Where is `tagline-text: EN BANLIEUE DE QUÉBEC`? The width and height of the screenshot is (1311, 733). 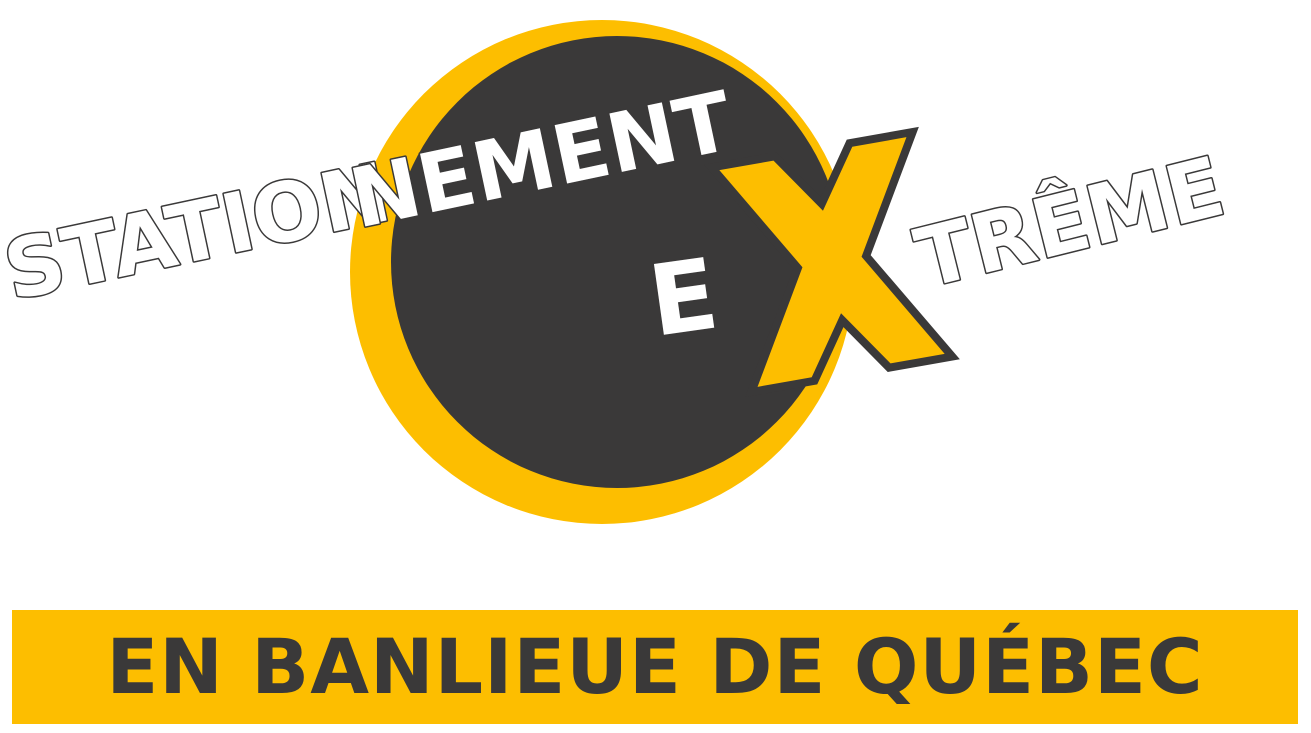
tagline-text: EN BANLIEUE DE QUÉBEC is located at coordinates (655, 666).